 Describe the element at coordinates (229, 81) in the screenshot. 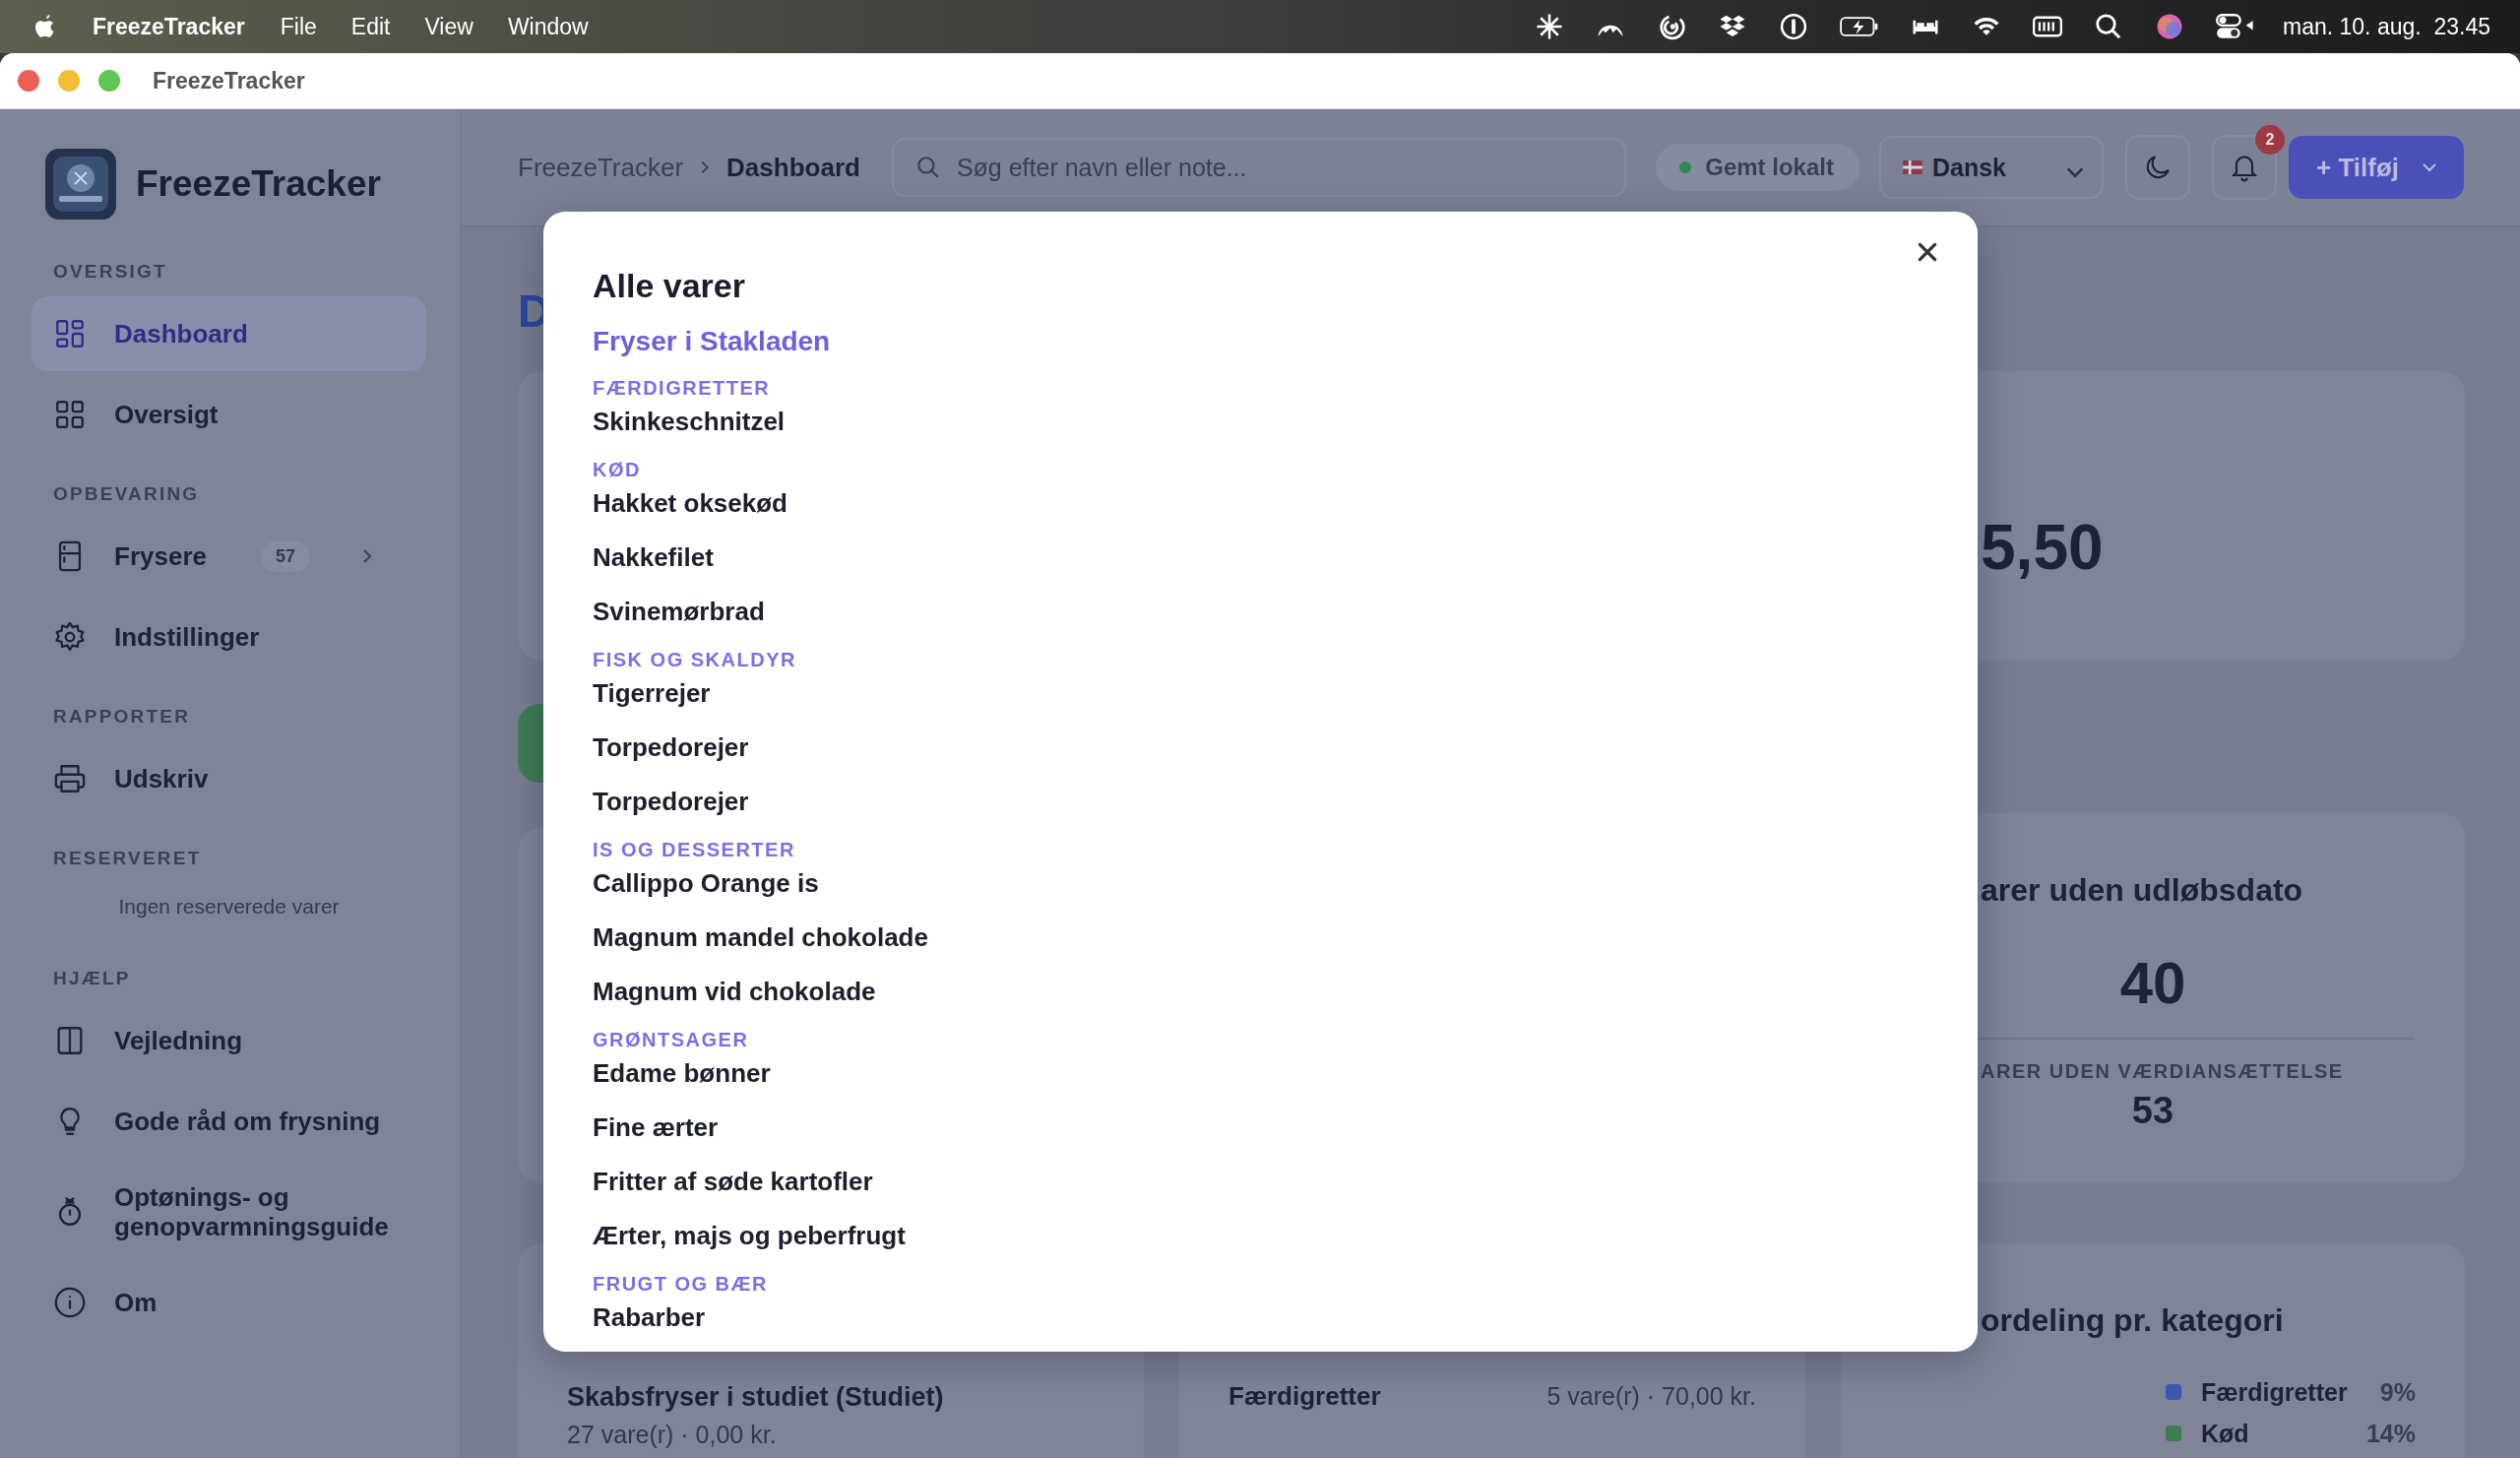

I see `window-title: FreezeTracker` at that location.